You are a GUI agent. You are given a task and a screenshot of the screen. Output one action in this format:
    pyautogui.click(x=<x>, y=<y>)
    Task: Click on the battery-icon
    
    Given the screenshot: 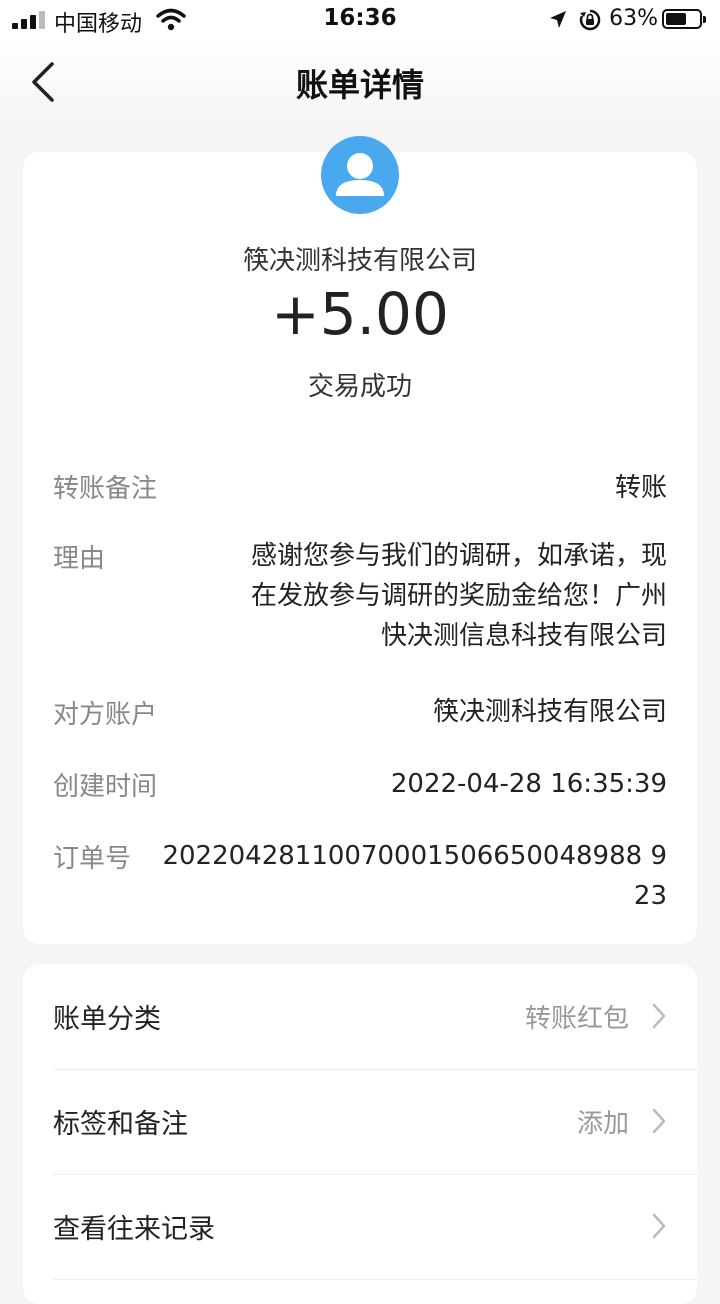 What is the action you would take?
    pyautogui.click(x=684, y=19)
    